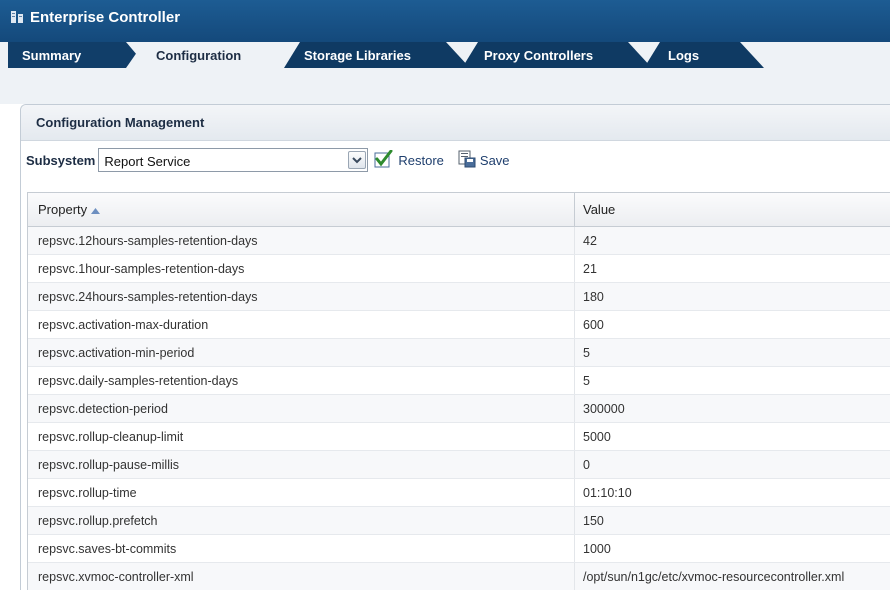  What do you see at coordinates (357, 55) in the screenshot?
I see `tab-storage-libraries-label: Storage Libraries` at bounding box center [357, 55].